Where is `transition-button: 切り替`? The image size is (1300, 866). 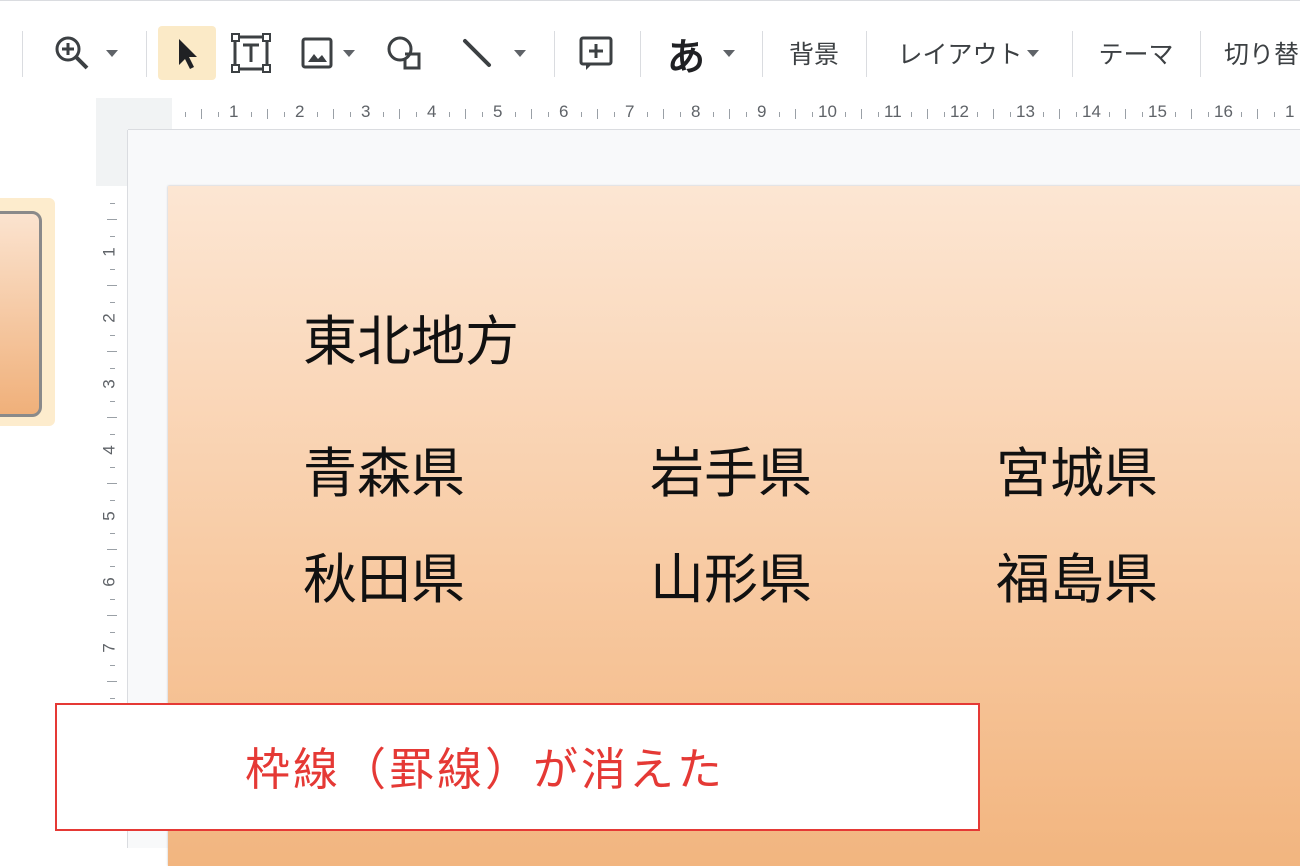
transition-button: 切り替 is located at coordinates (1257, 53).